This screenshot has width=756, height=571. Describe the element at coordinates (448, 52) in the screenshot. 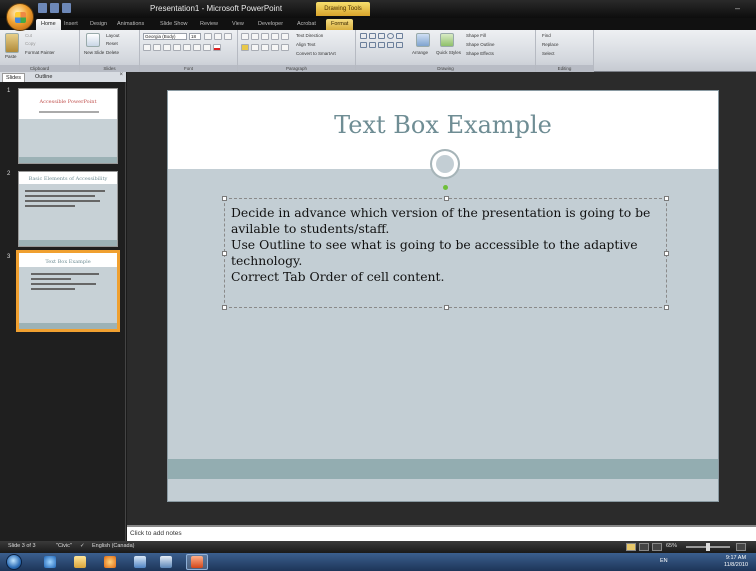

I see `quick-styles-button: Quick Styles` at that location.